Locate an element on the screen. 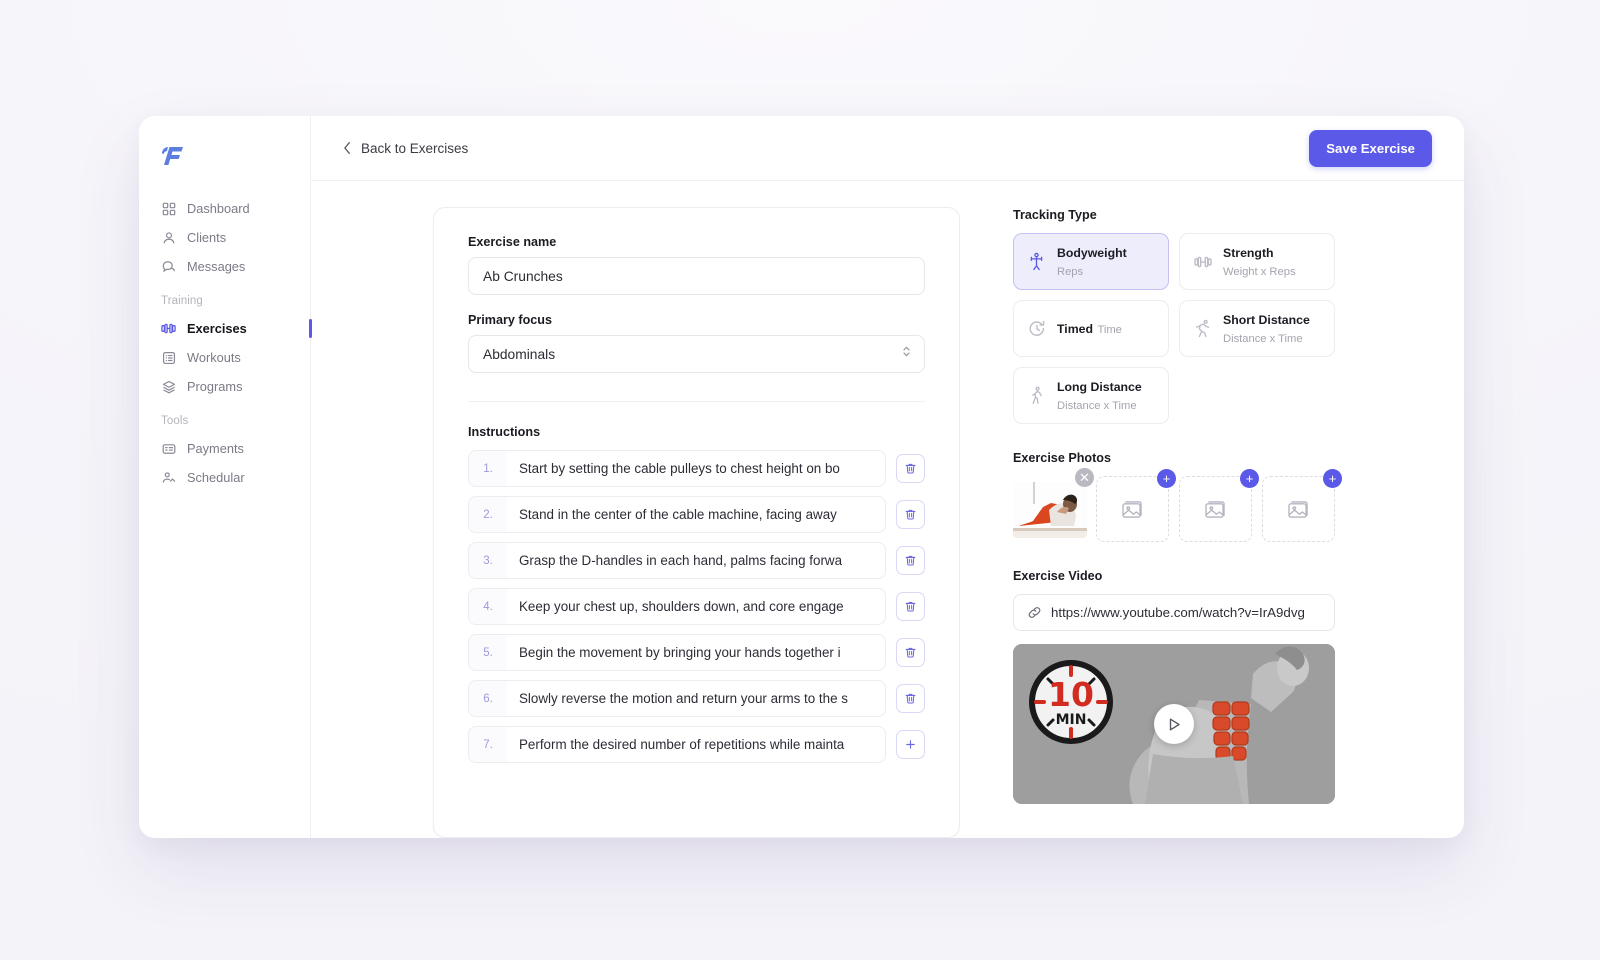  sidebar-item-programs: Programs is located at coordinates (224, 386).